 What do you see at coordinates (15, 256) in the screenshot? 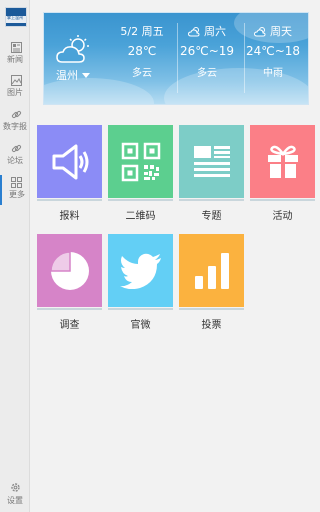
I see `sidebar: 掌上温州 新闻 图片 数字报 论坛 更多 设置` at bounding box center [15, 256].